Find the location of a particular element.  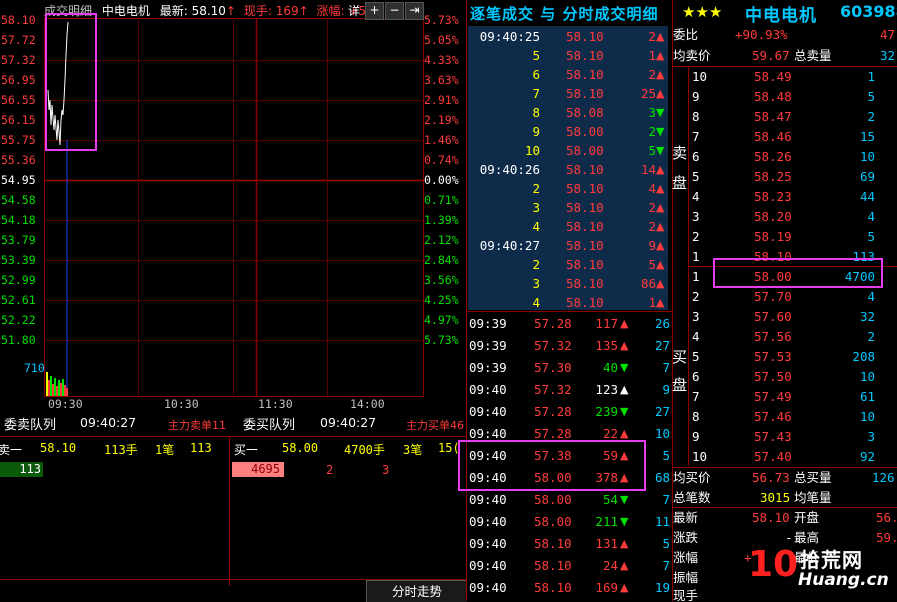

tick-volume: 86 is located at coordinates (648, 283).